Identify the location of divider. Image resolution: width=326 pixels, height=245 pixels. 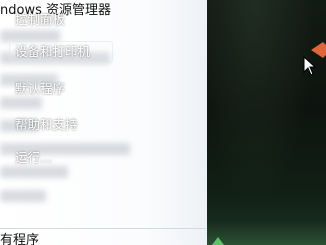
(103, 228).